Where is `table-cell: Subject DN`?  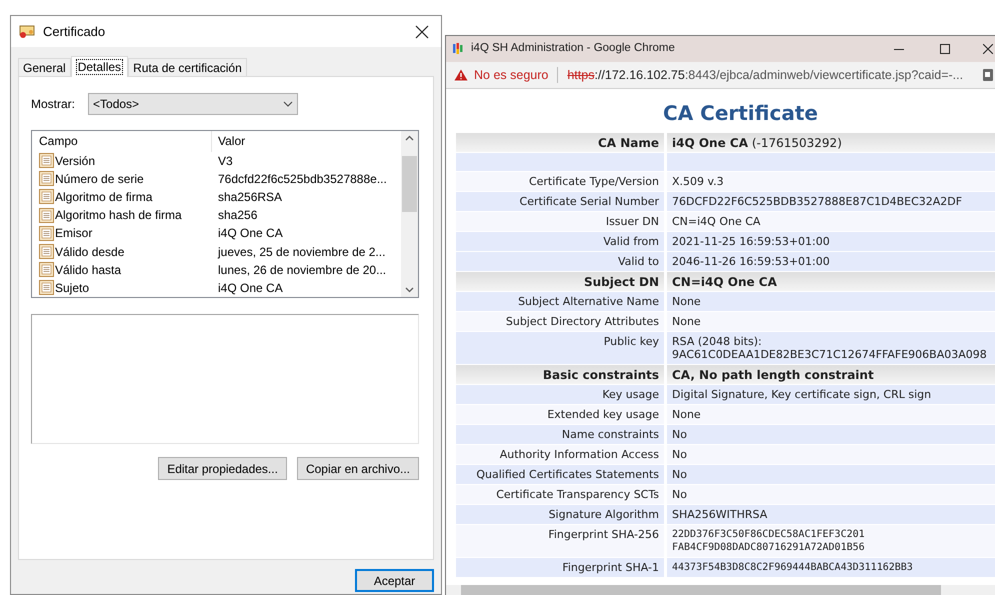 table-cell: Subject DN is located at coordinates (560, 281).